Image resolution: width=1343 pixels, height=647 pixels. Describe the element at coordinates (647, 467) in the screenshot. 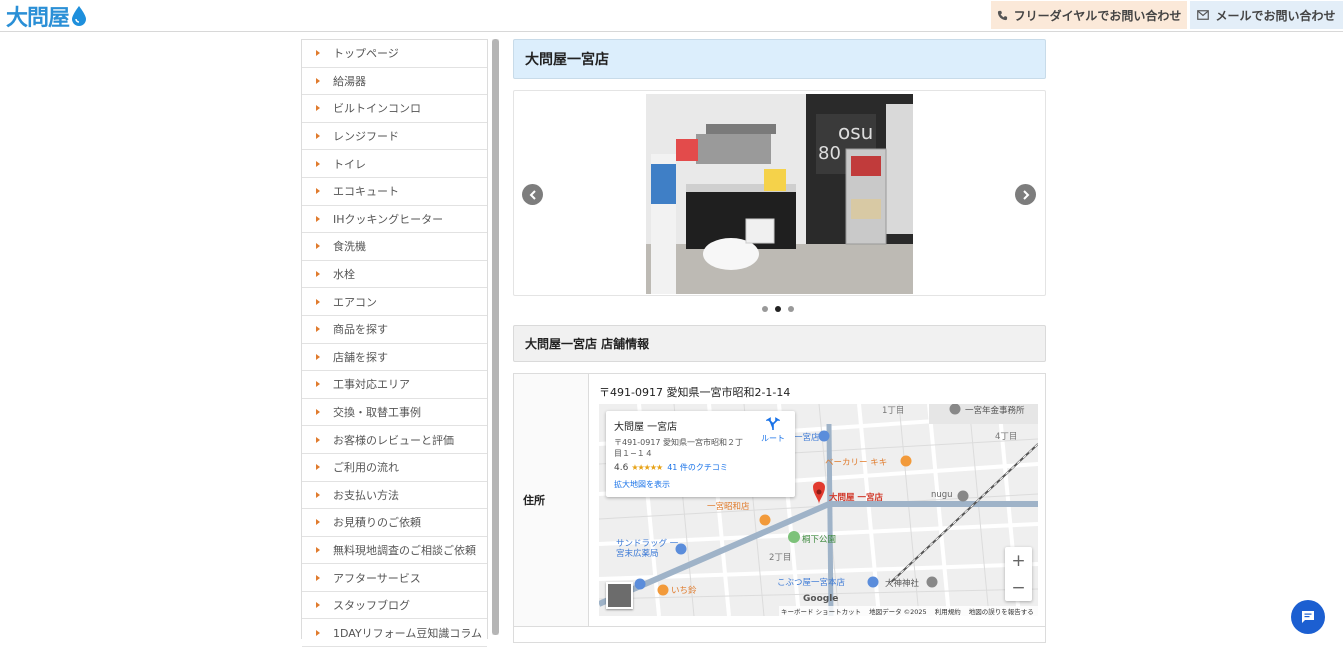

I see `star-rating-icon: ★★★★★` at that location.